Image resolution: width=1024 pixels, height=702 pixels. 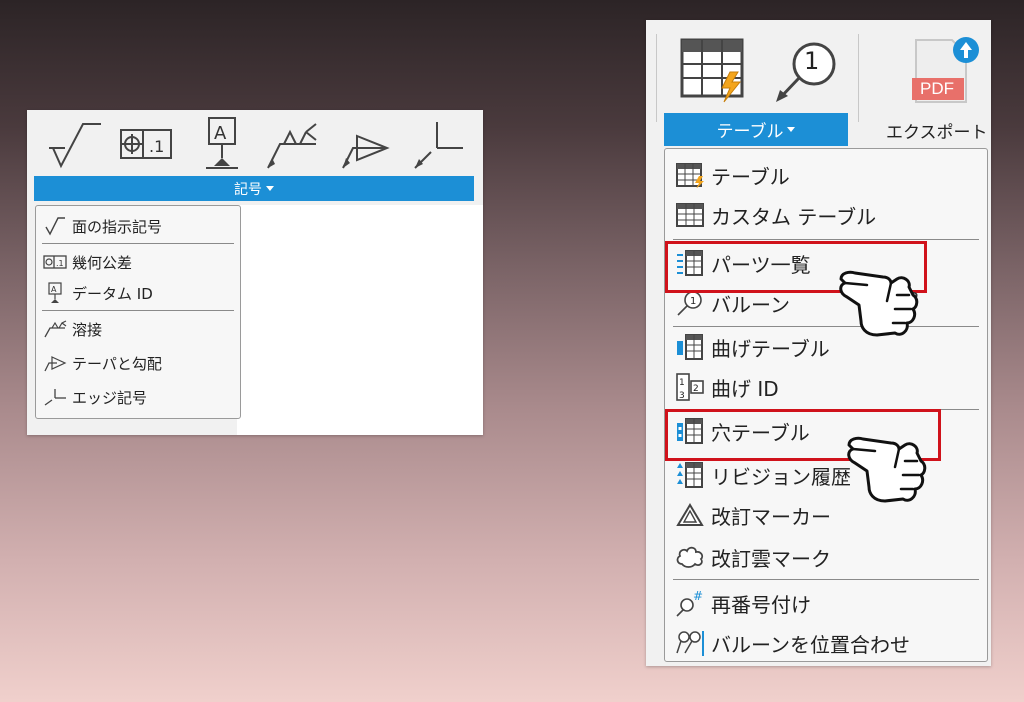 I want to click on svg-text: 2, so click(x=696, y=389).